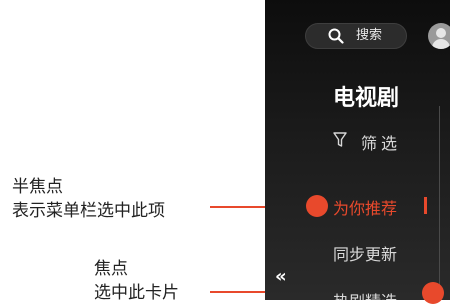 Image resolution: width=450 pixels, height=304 pixels. I want to click on annotation-half-focus-title: 半焦点, so click(37, 187).